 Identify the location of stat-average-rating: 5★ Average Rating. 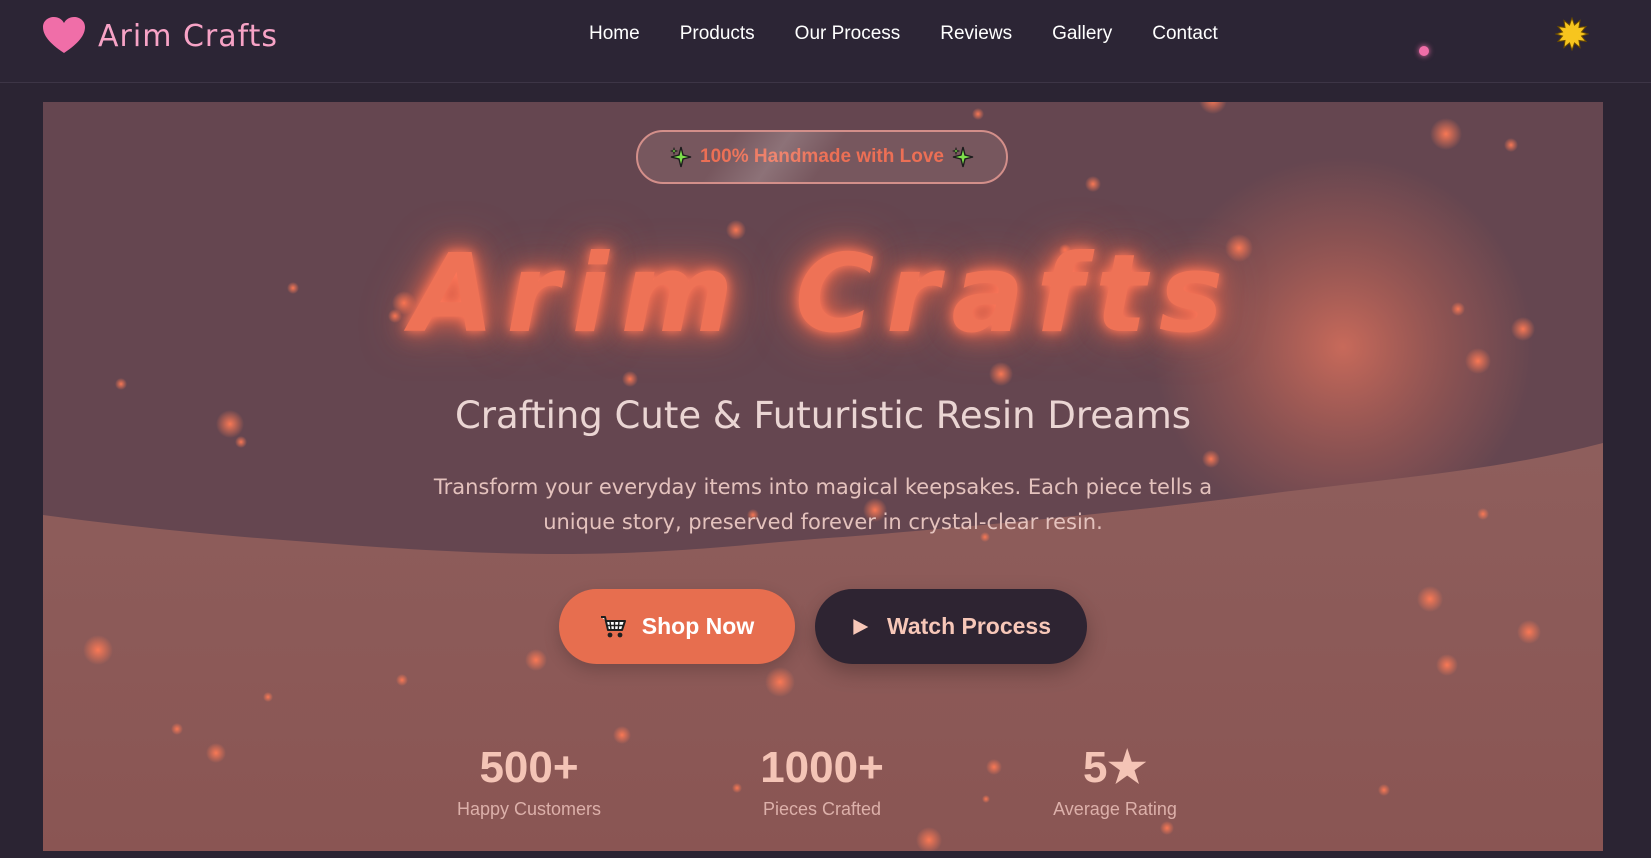
(1115, 782).